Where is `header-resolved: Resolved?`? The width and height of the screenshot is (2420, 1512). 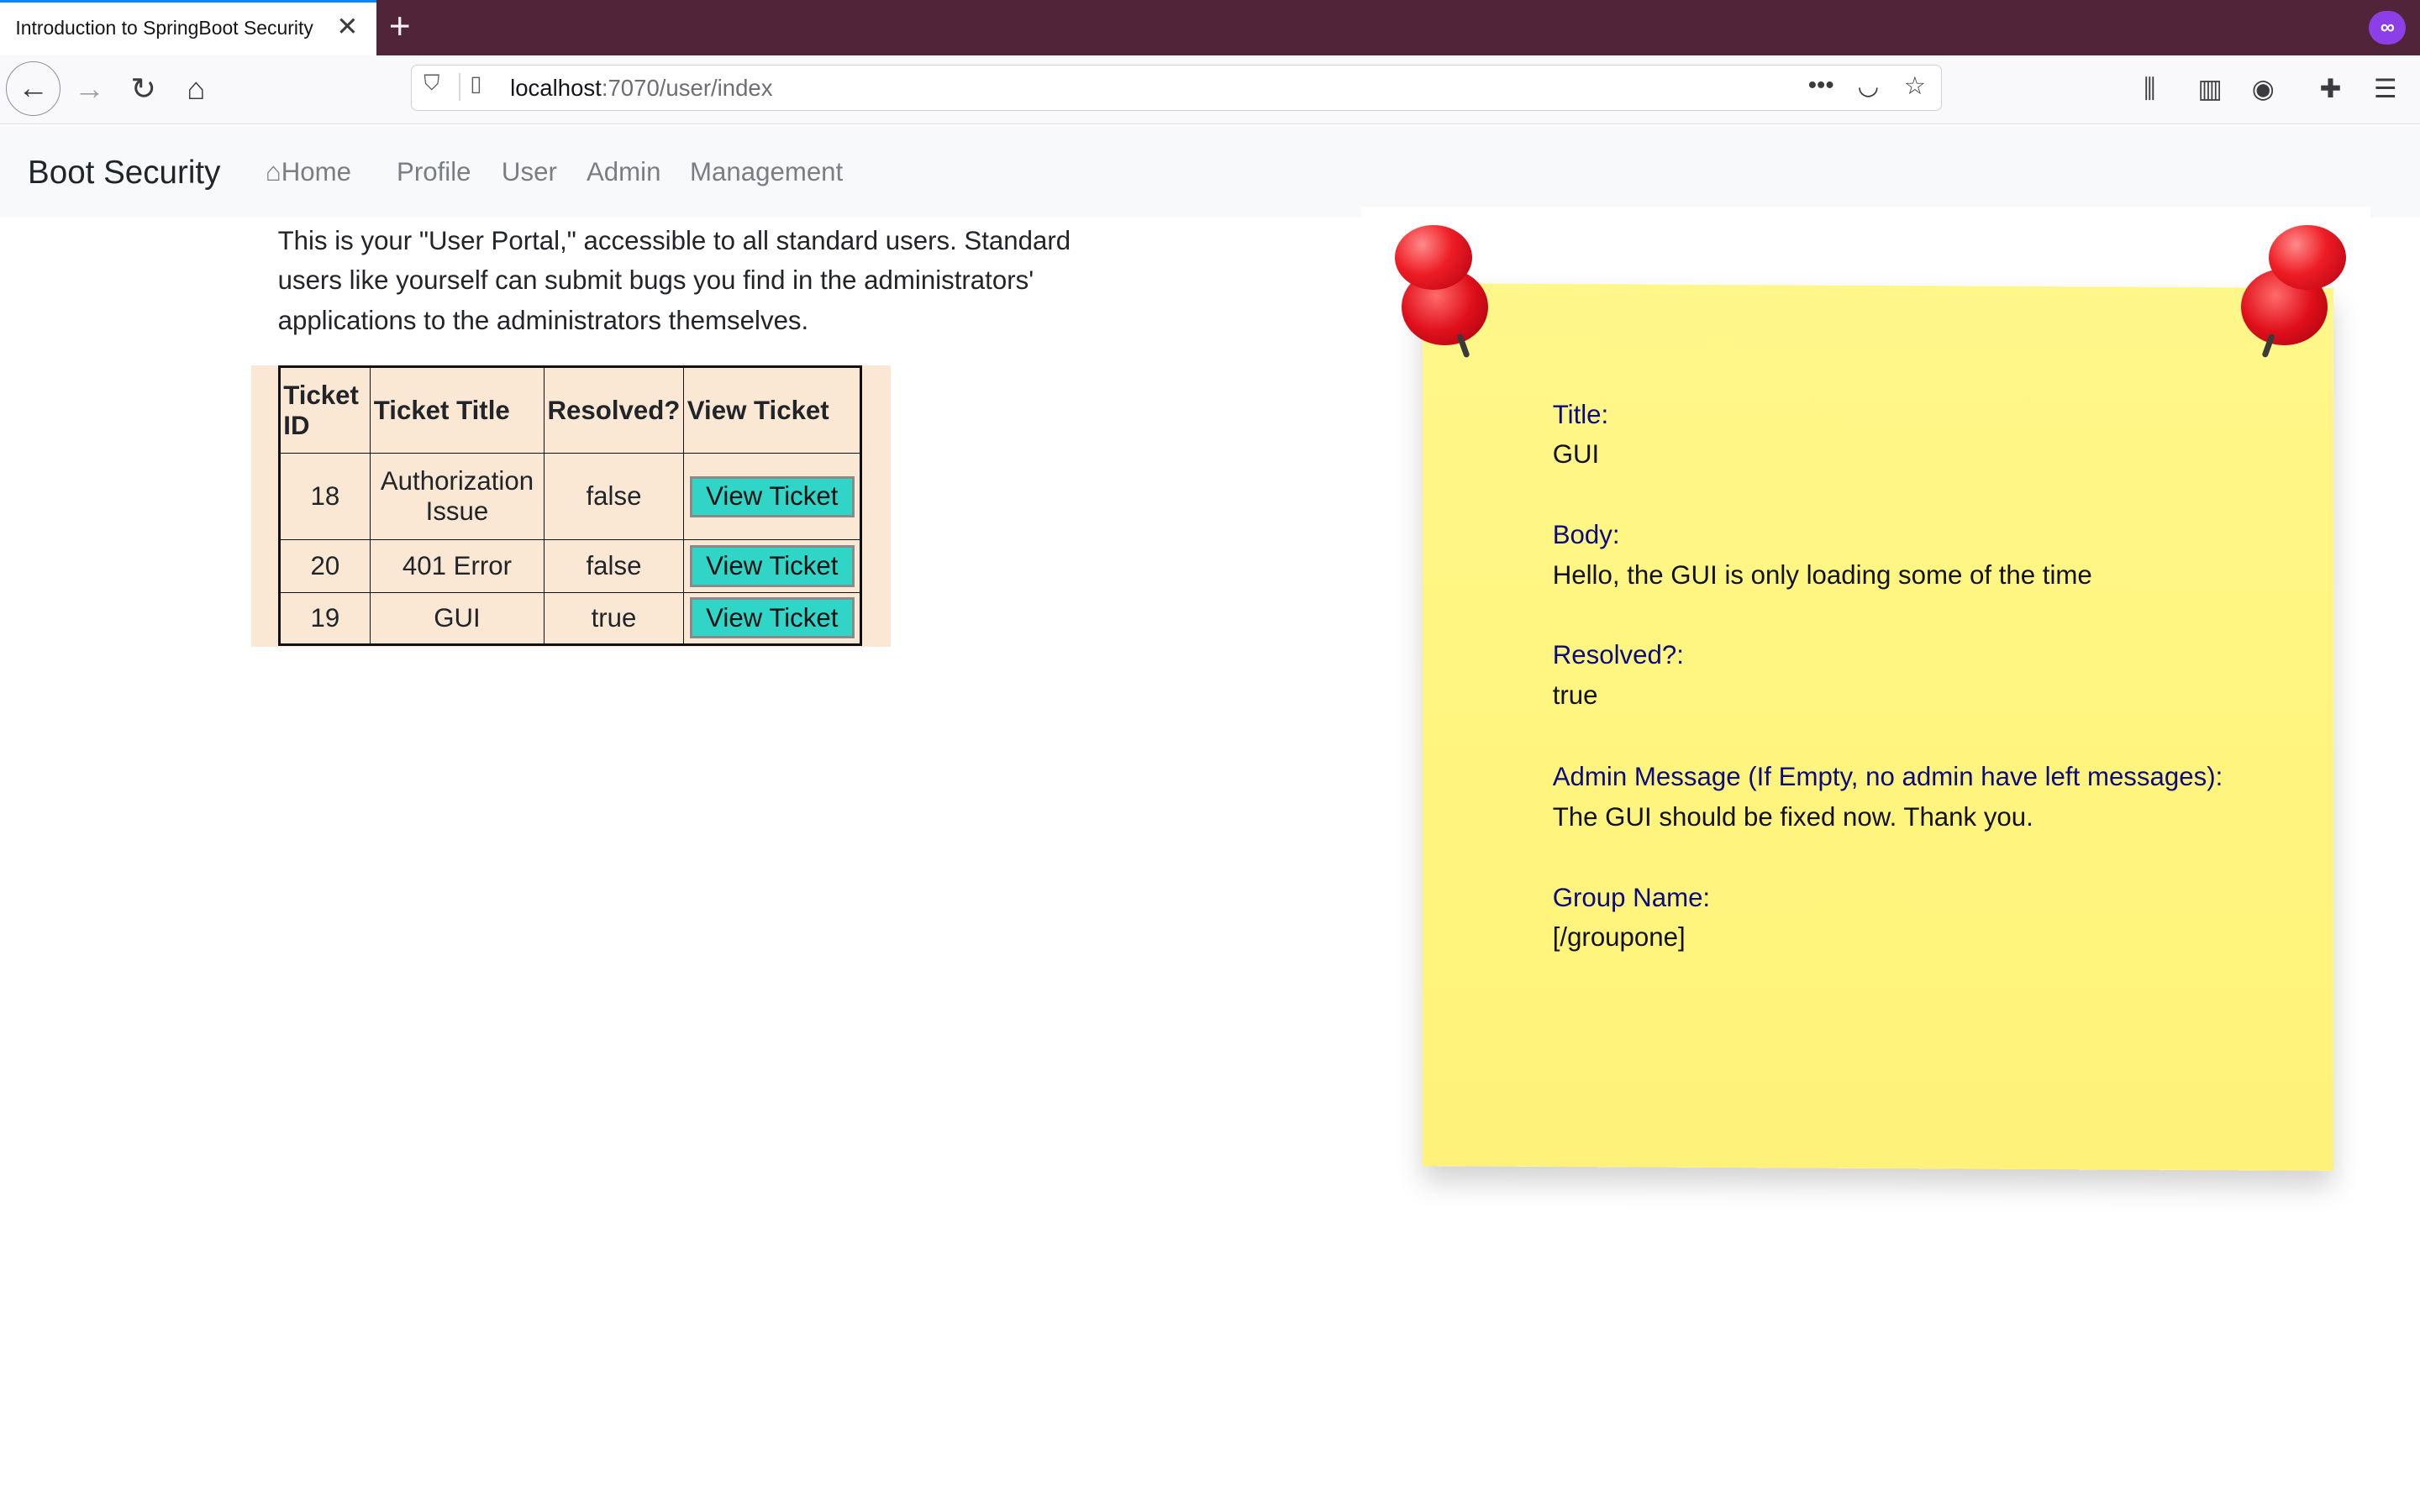
header-resolved: Resolved? is located at coordinates (614, 410).